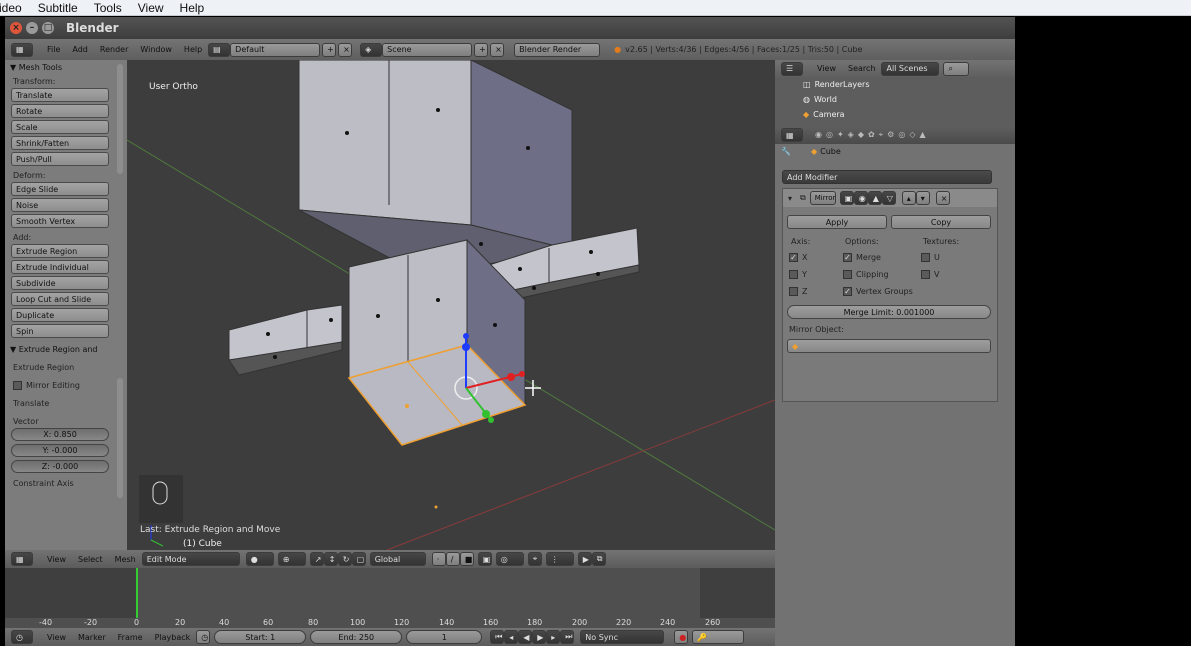 This screenshot has height=646, width=1191. What do you see at coordinates (557, 49) in the screenshot?
I see `render-engine-select: Blender Render` at bounding box center [557, 49].